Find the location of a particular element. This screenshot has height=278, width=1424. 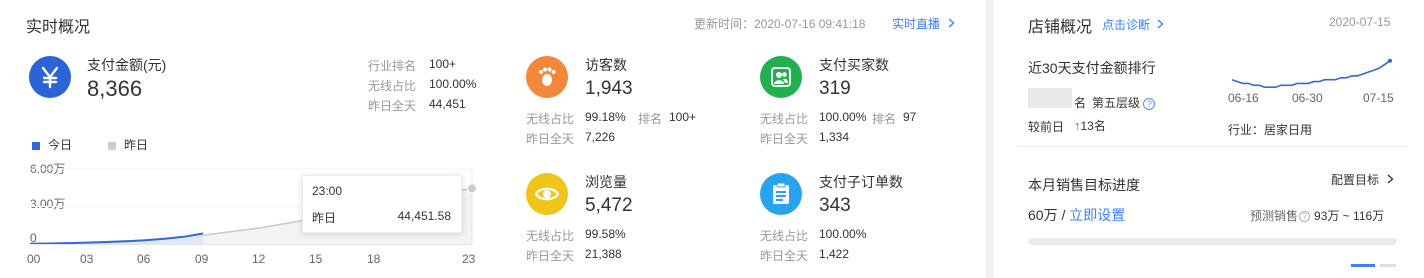

vs-yesterday-value: ↑13名 is located at coordinates (1090, 125).